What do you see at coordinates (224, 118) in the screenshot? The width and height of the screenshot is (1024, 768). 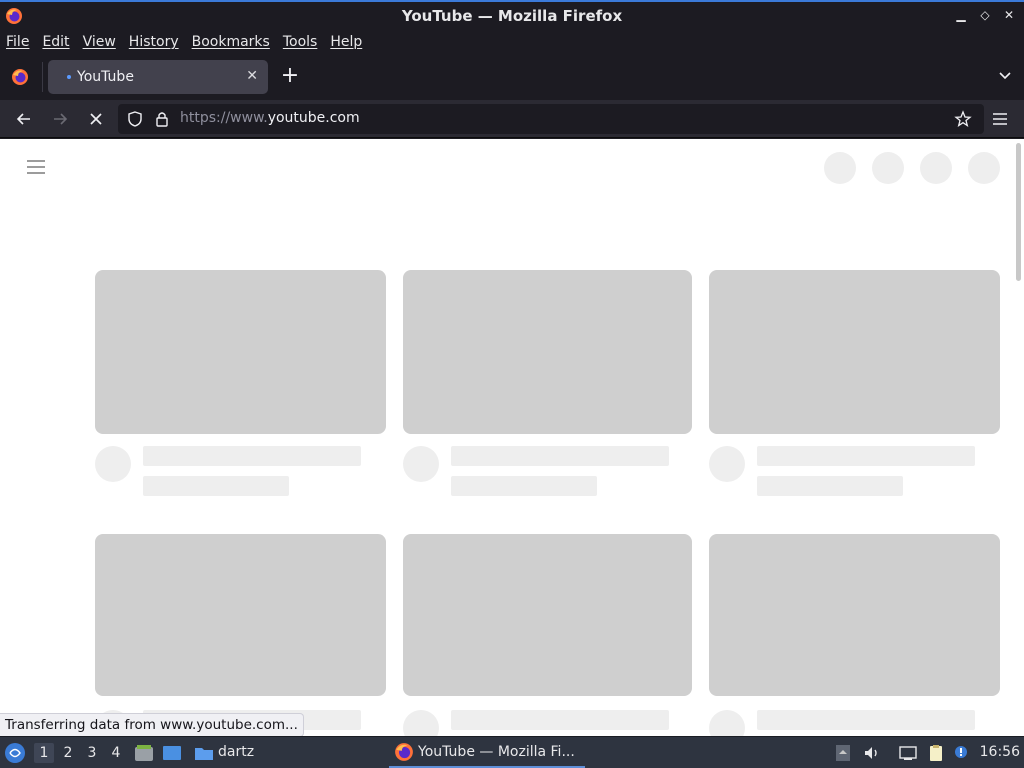 I see `url-prefix: https://www.` at bounding box center [224, 118].